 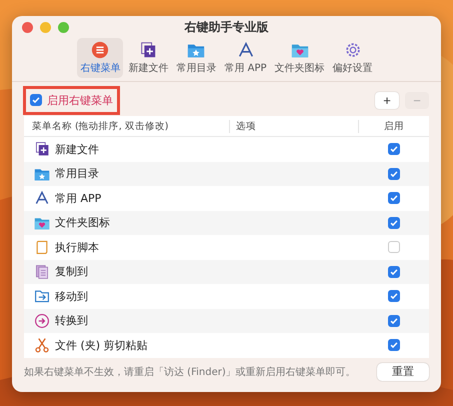 What do you see at coordinates (71, 272) in the screenshot?
I see `table-cell: 复制到` at bounding box center [71, 272].